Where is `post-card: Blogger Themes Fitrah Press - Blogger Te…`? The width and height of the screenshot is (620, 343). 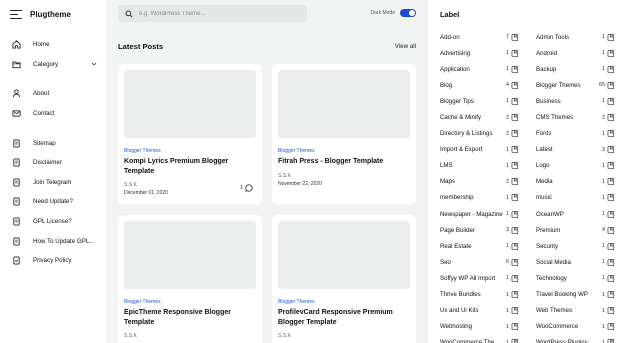 post-card: Blogger Themes Fitrah Press - Blogger Te… is located at coordinates (344, 134).